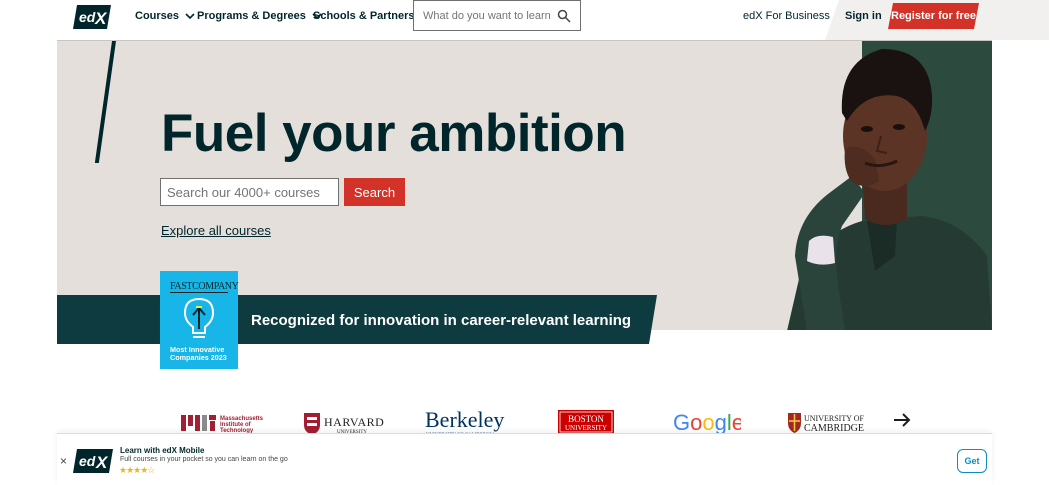  What do you see at coordinates (216, 230) in the screenshot?
I see `explore-all-courses-link: Explore all courses` at bounding box center [216, 230].